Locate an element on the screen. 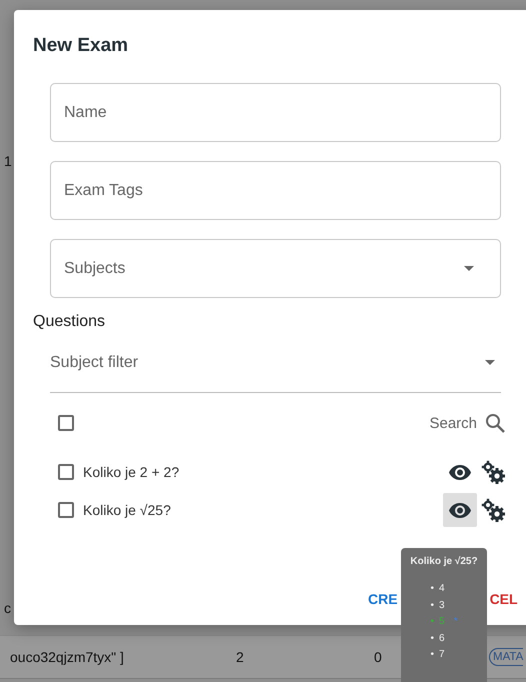 The image size is (526, 682). question-text: Koliko je √25? is located at coordinates (127, 510).